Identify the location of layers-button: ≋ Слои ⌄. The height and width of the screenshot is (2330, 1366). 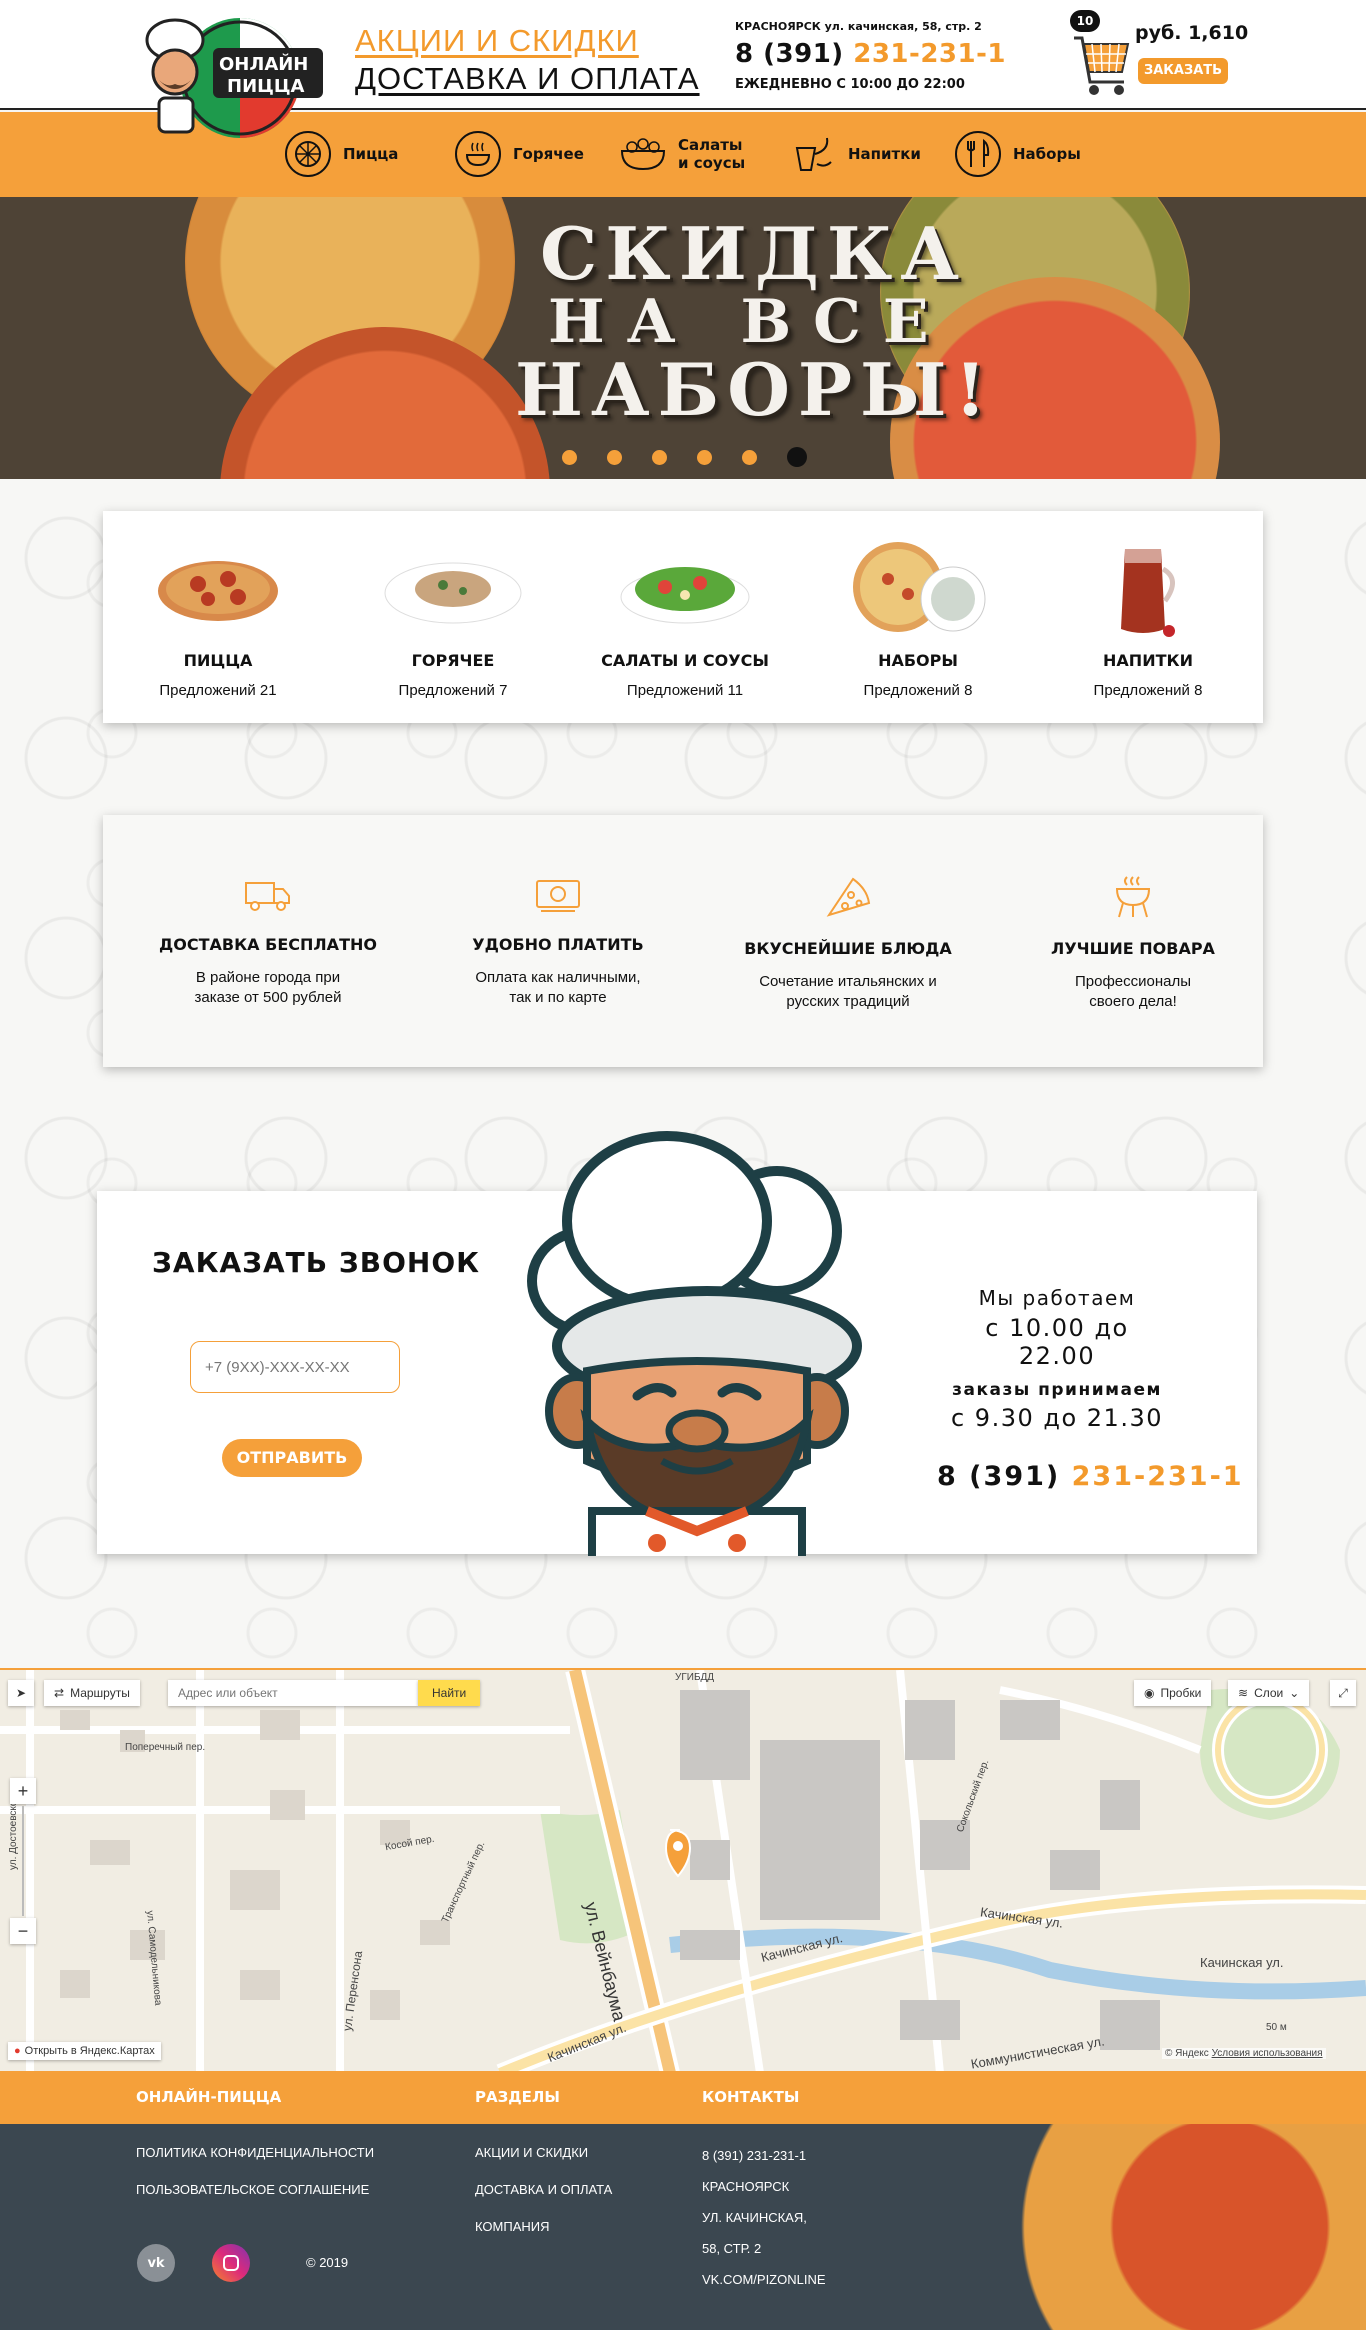
(1269, 1693).